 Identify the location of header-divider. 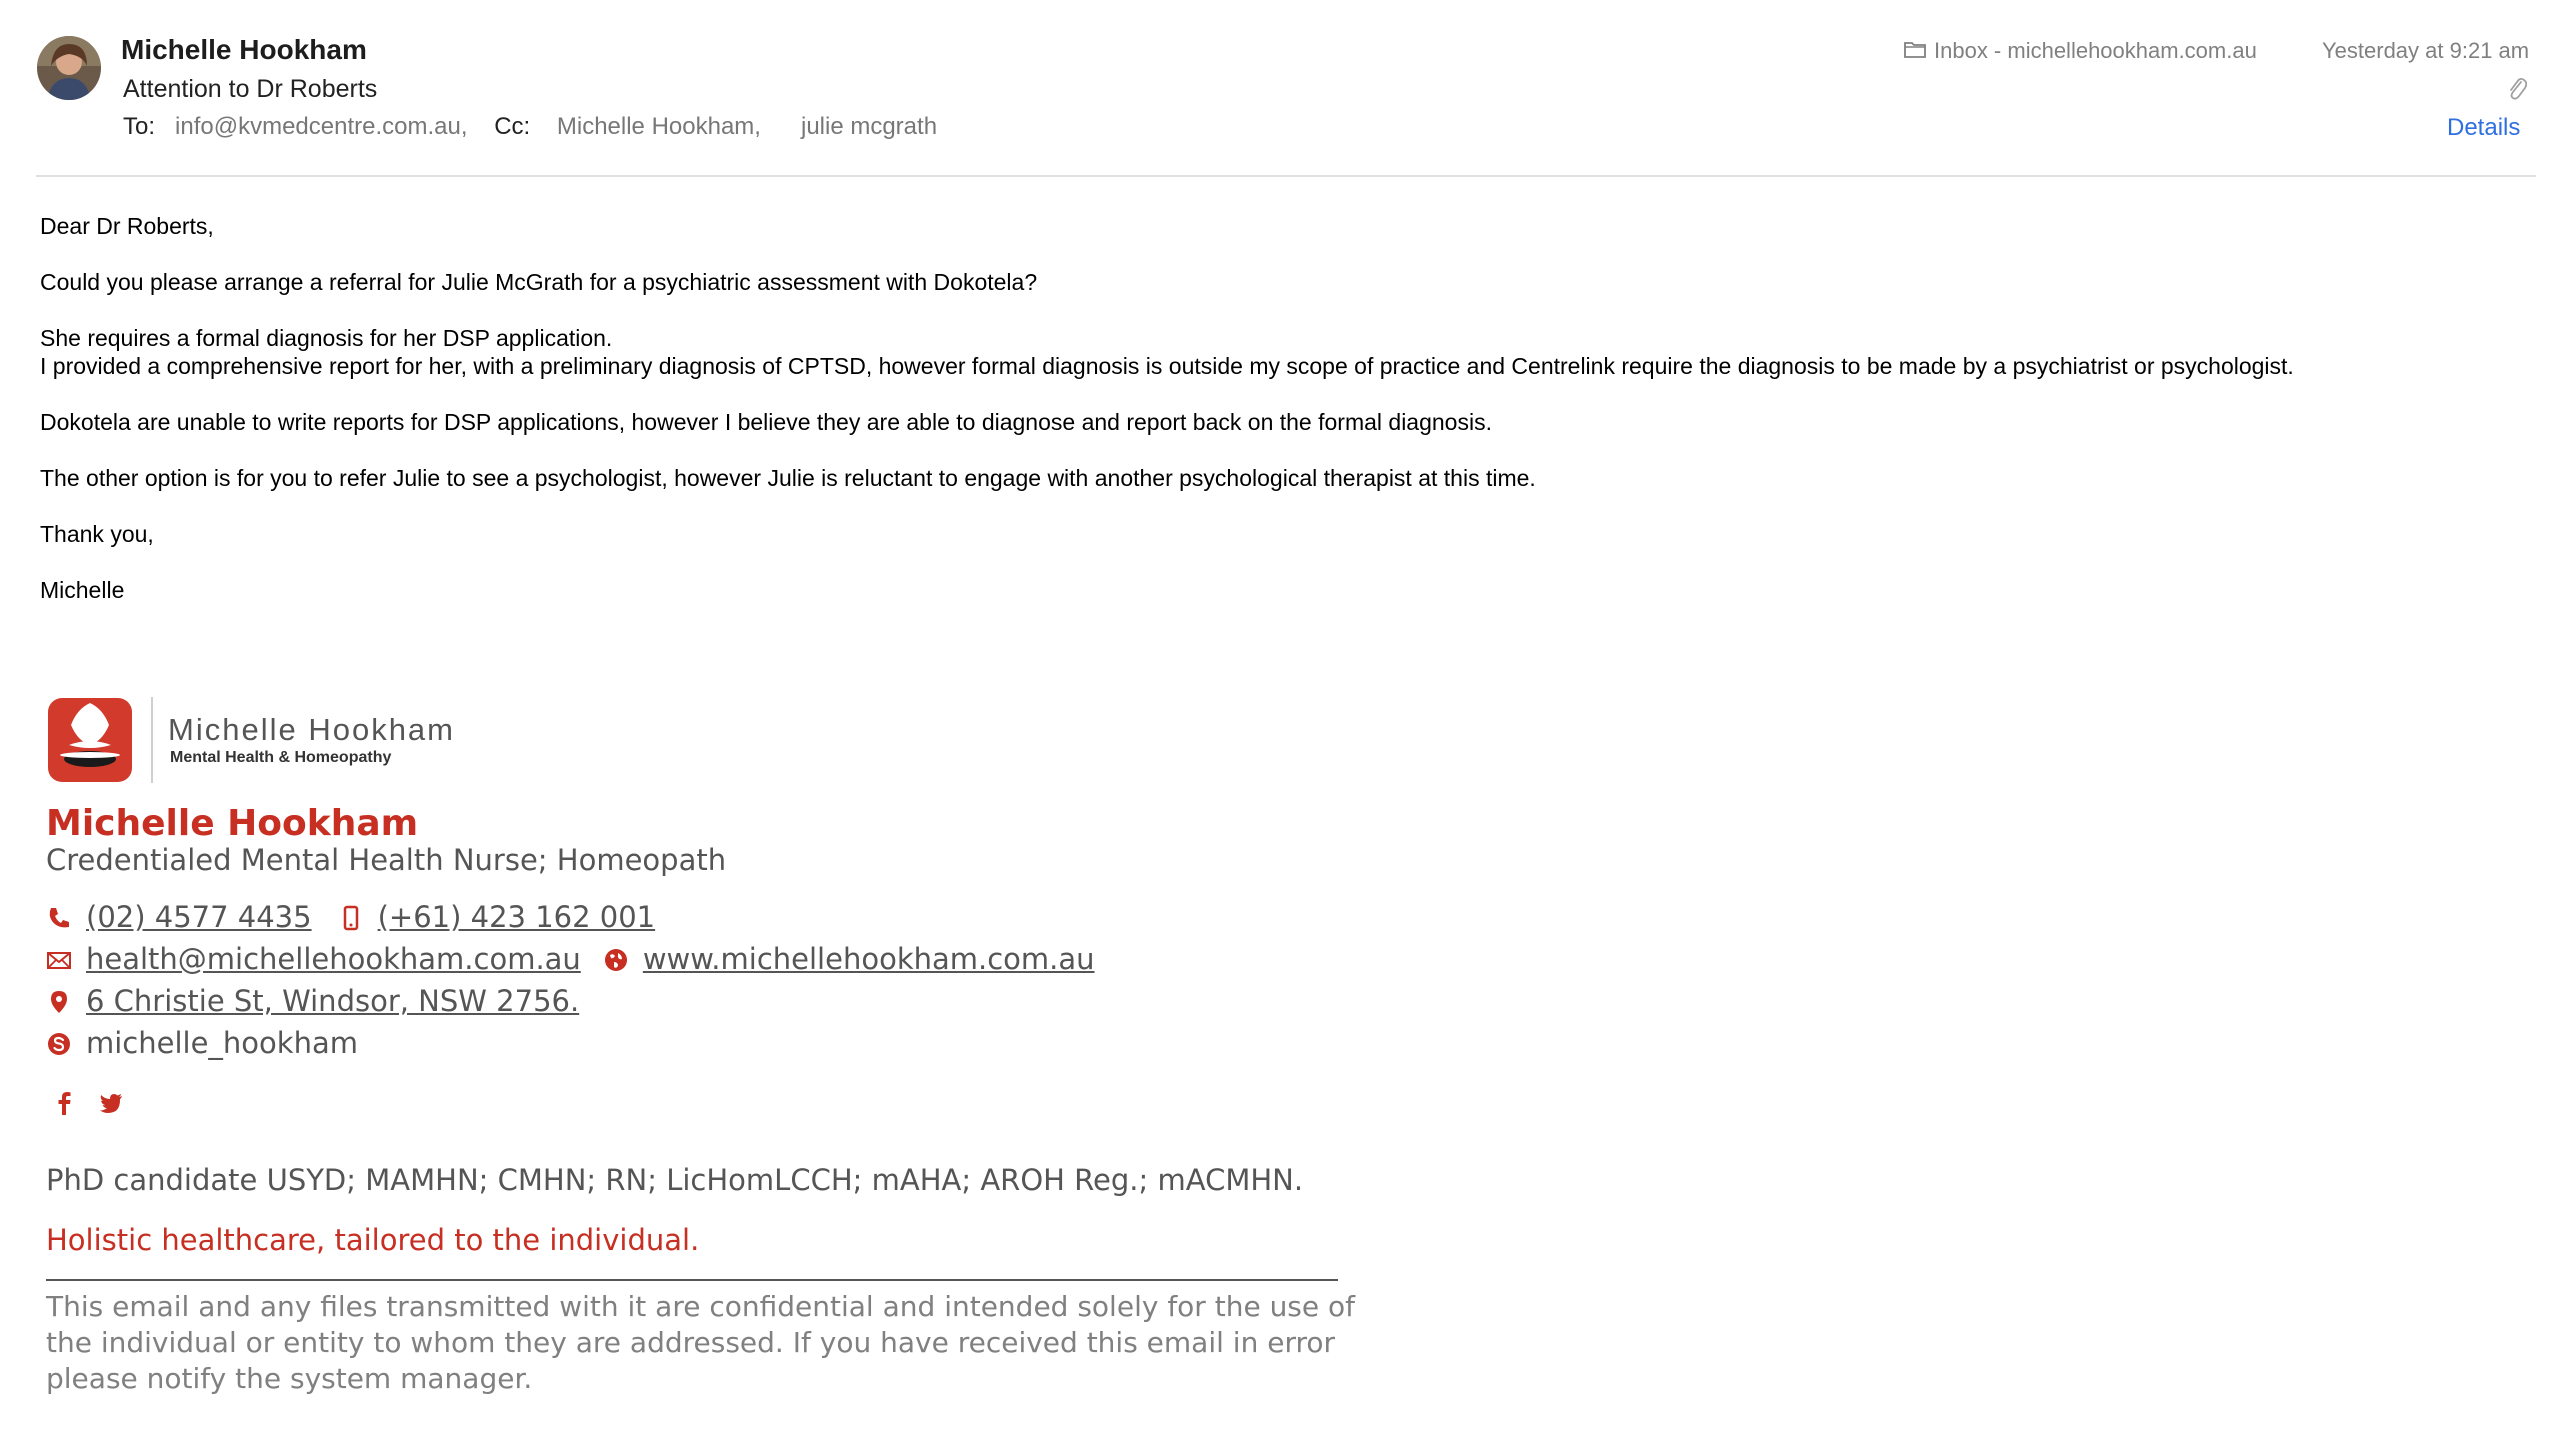
(1286, 176).